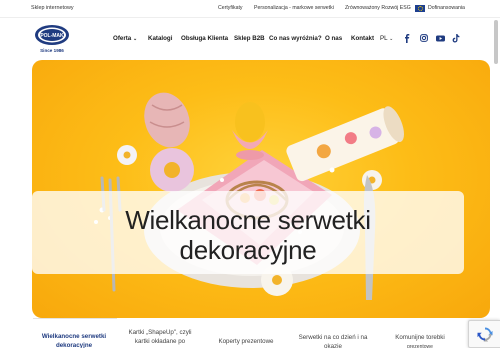 The width and height of the screenshot is (500, 348). Describe the element at coordinates (407, 38) in the screenshot. I see `facebook-icon` at that location.